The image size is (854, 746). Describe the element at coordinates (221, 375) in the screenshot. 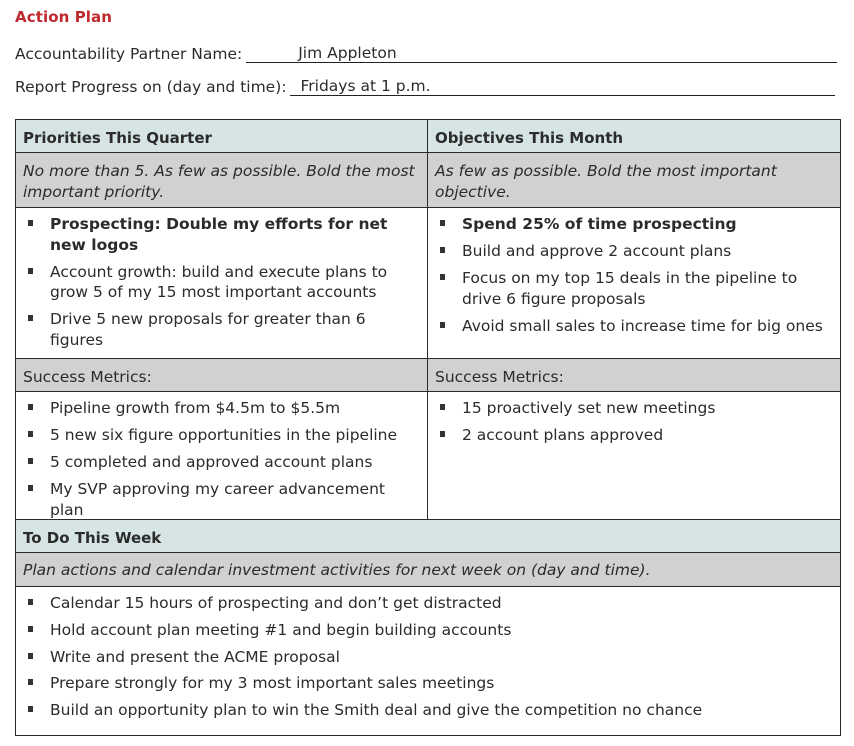

I see `quarter-metrics-label: Success Metrics:` at that location.